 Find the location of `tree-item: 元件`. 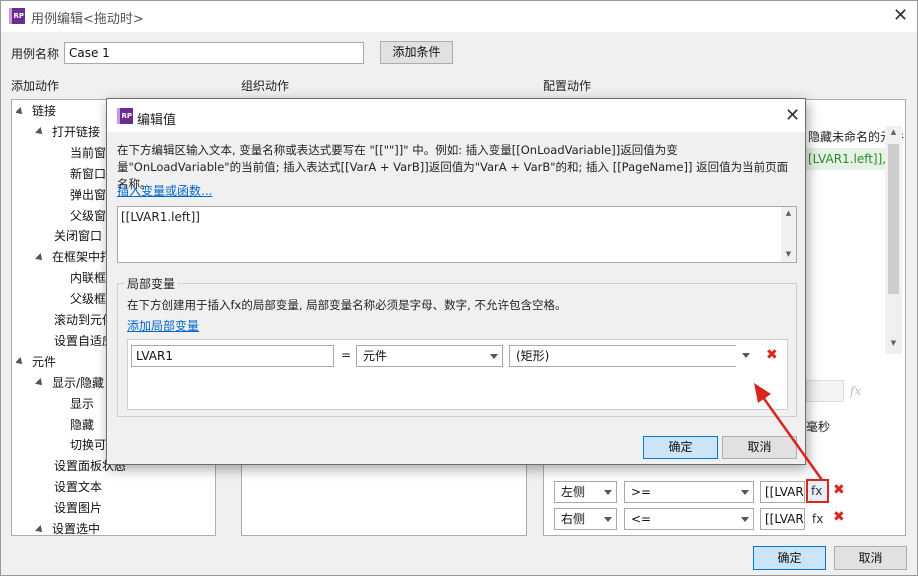

tree-item: 元件 is located at coordinates (36, 362).